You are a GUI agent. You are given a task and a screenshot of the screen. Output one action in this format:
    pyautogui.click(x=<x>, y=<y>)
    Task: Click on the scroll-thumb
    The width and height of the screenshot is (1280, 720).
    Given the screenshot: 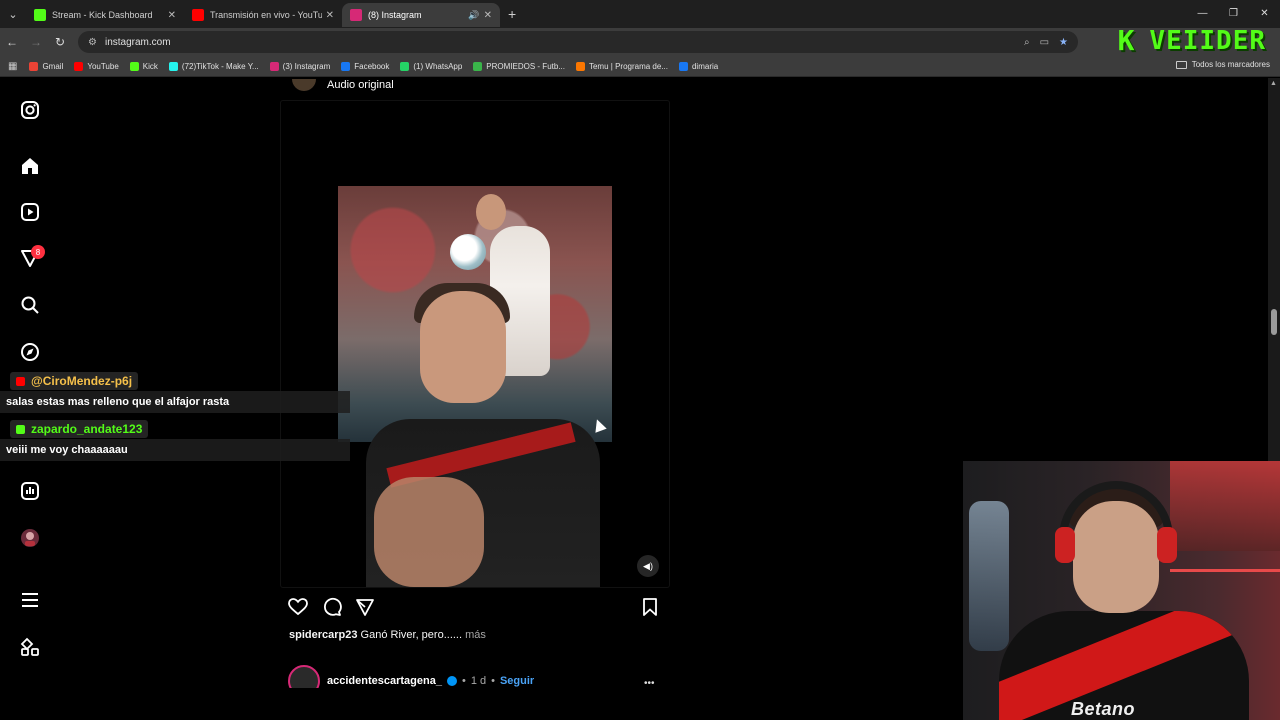 What is the action you would take?
    pyautogui.click(x=1274, y=322)
    